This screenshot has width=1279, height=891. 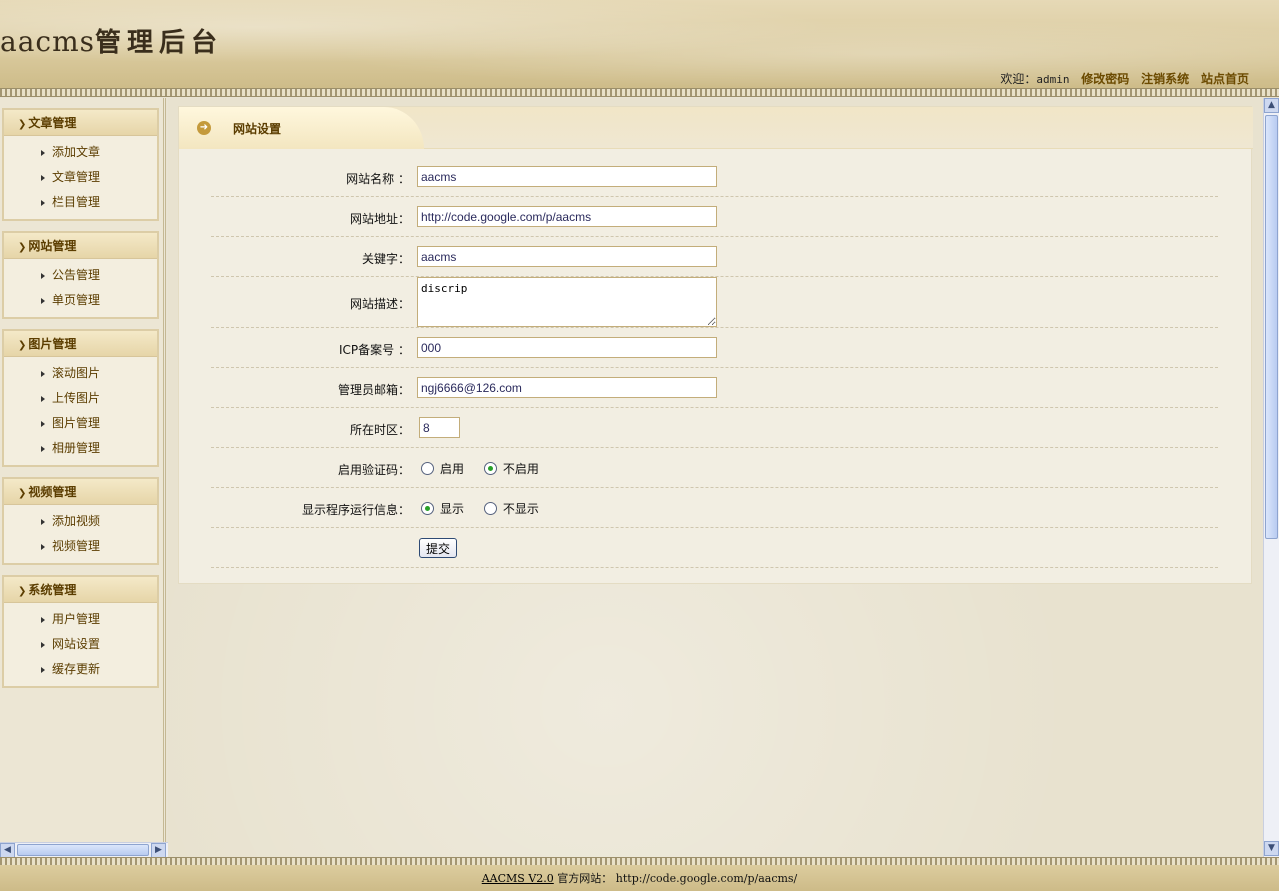 What do you see at coordinates (567, 176) in the screenshot?
I see `site-name-input` at bounding box center [567, 176].